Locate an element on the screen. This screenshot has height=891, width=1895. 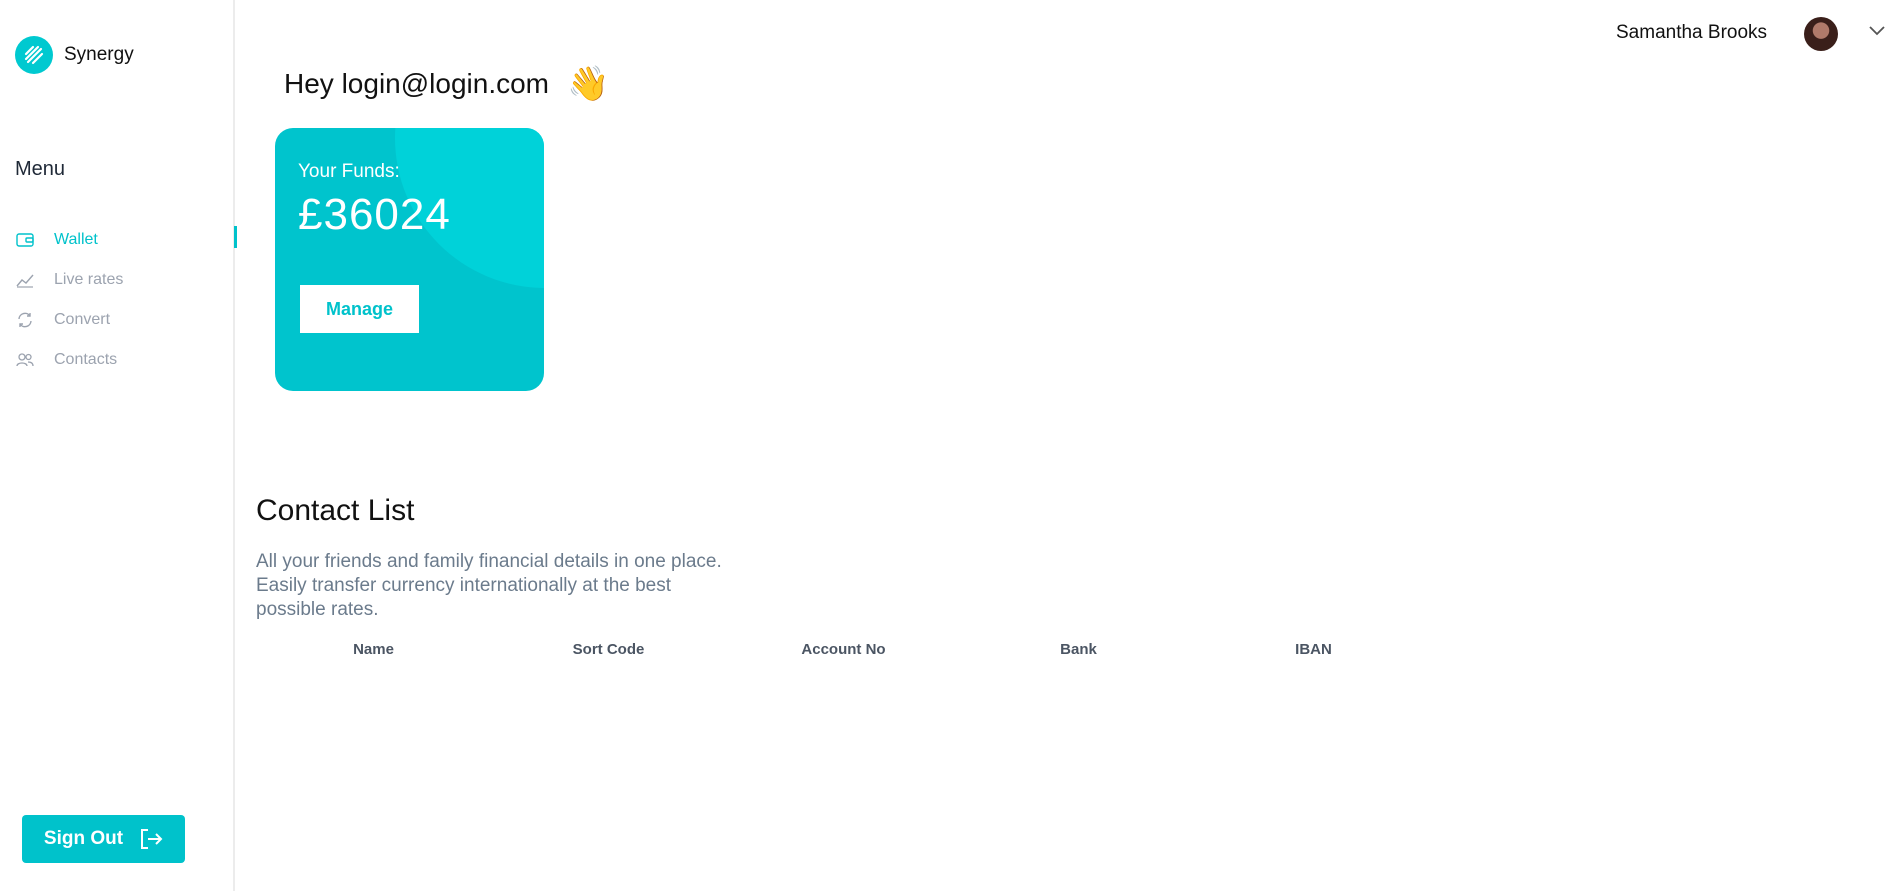
sidebar-item-label: Wallet is located at coordinates (76, 239).